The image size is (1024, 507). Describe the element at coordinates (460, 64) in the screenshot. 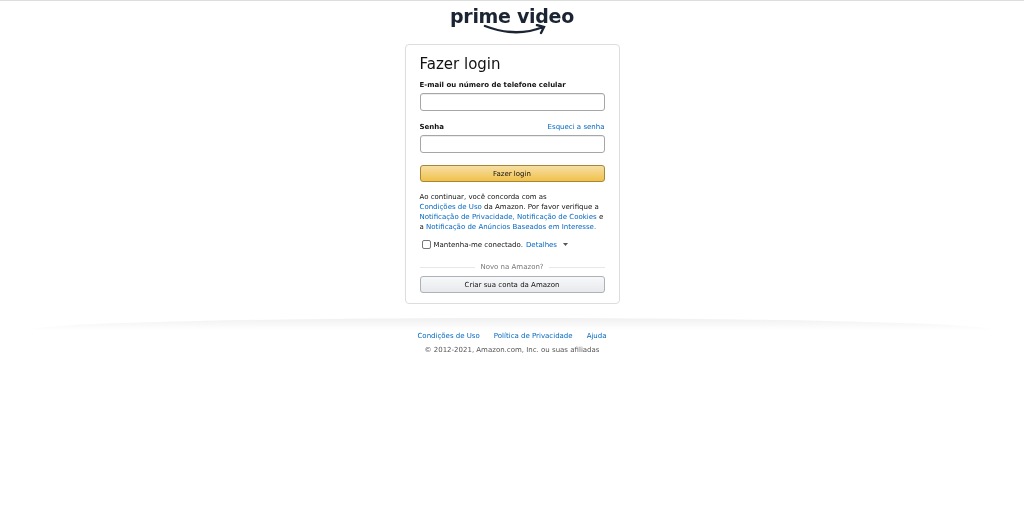

I see `card-title: Fazer login` at that location.